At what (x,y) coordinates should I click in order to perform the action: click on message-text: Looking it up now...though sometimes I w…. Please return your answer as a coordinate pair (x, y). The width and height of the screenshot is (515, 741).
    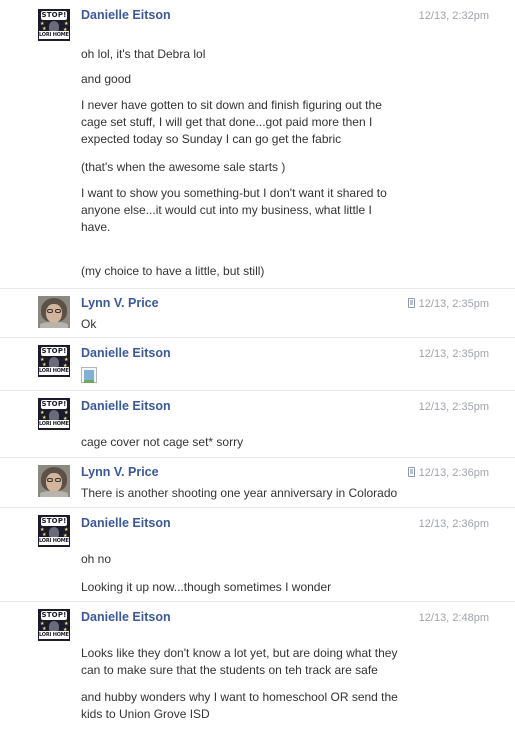
    Looking at the image, I should click on (206, 587).